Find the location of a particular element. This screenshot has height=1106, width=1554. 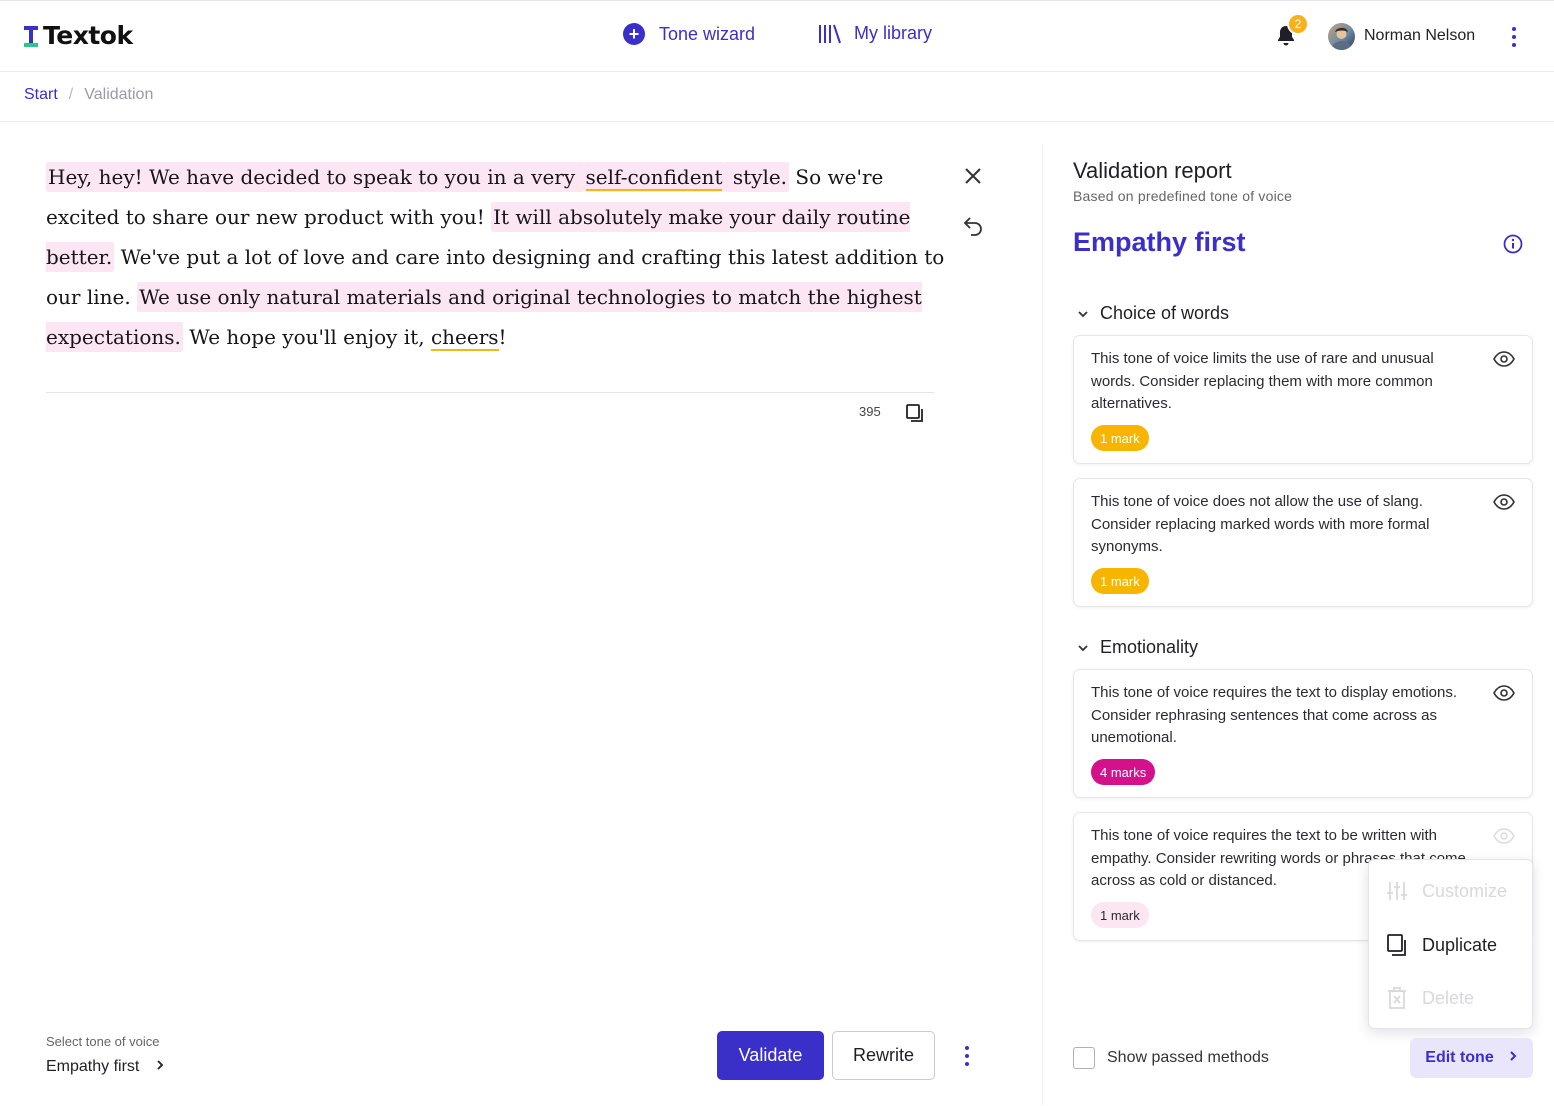

breadcrumb-divider is located at coordinates (777, 121).